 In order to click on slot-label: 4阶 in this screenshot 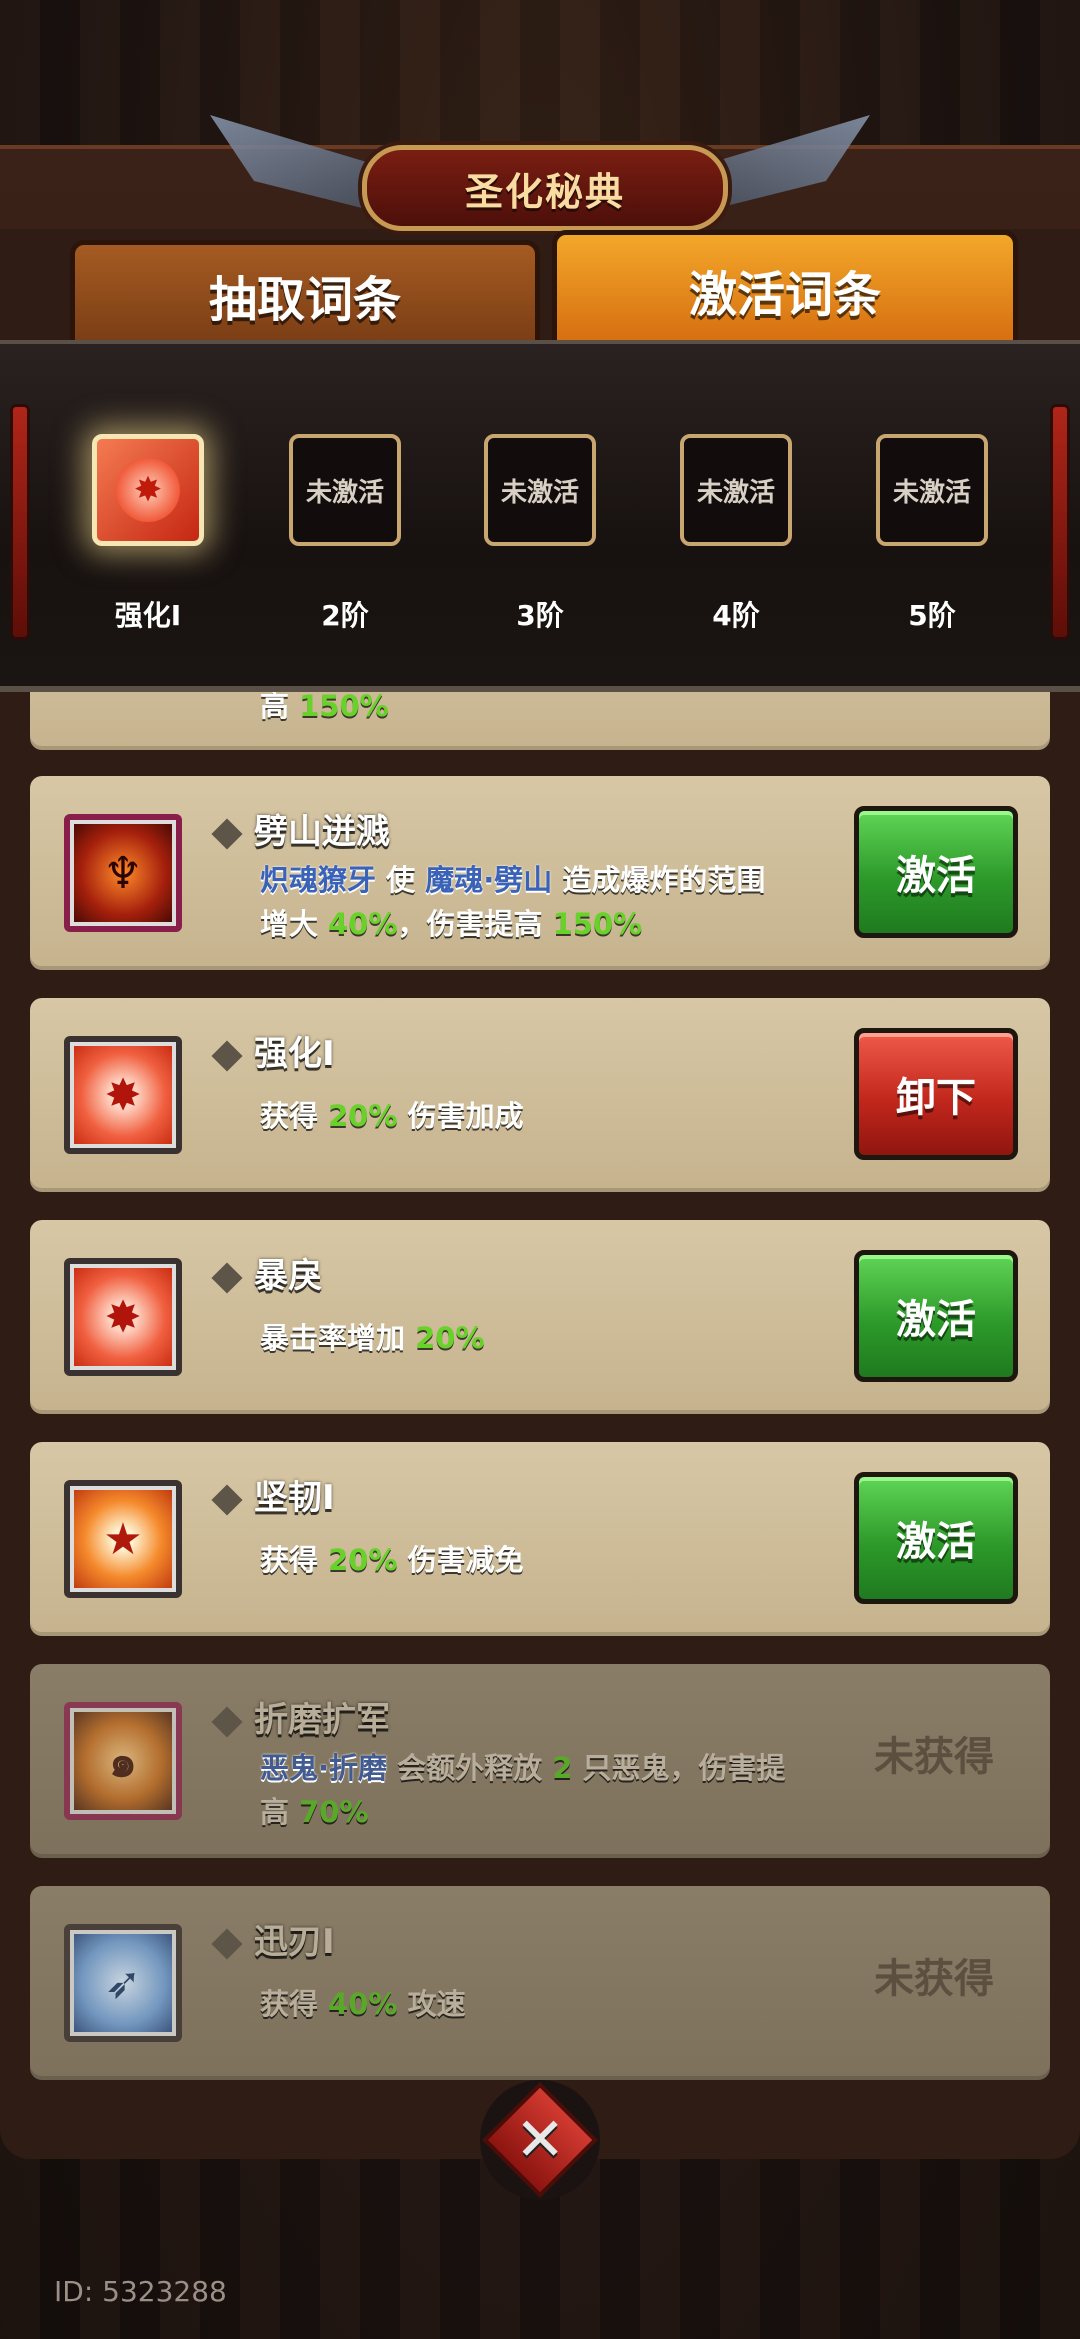, I will do `click(736, 615)`.